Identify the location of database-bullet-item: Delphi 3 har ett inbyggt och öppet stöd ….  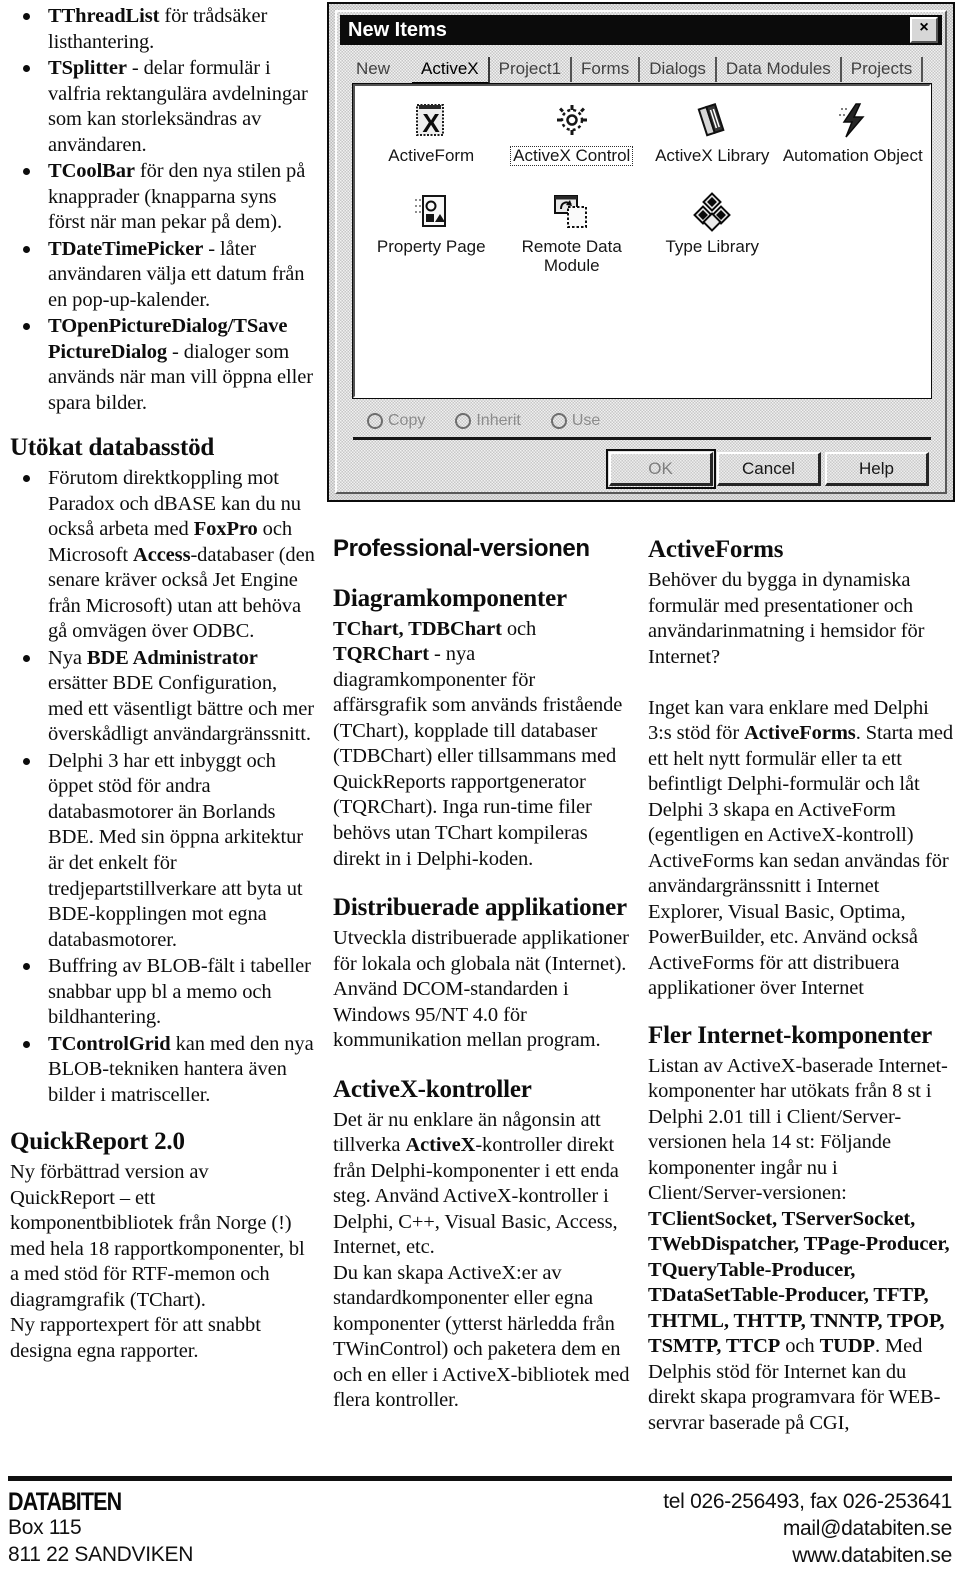
(162, 851).